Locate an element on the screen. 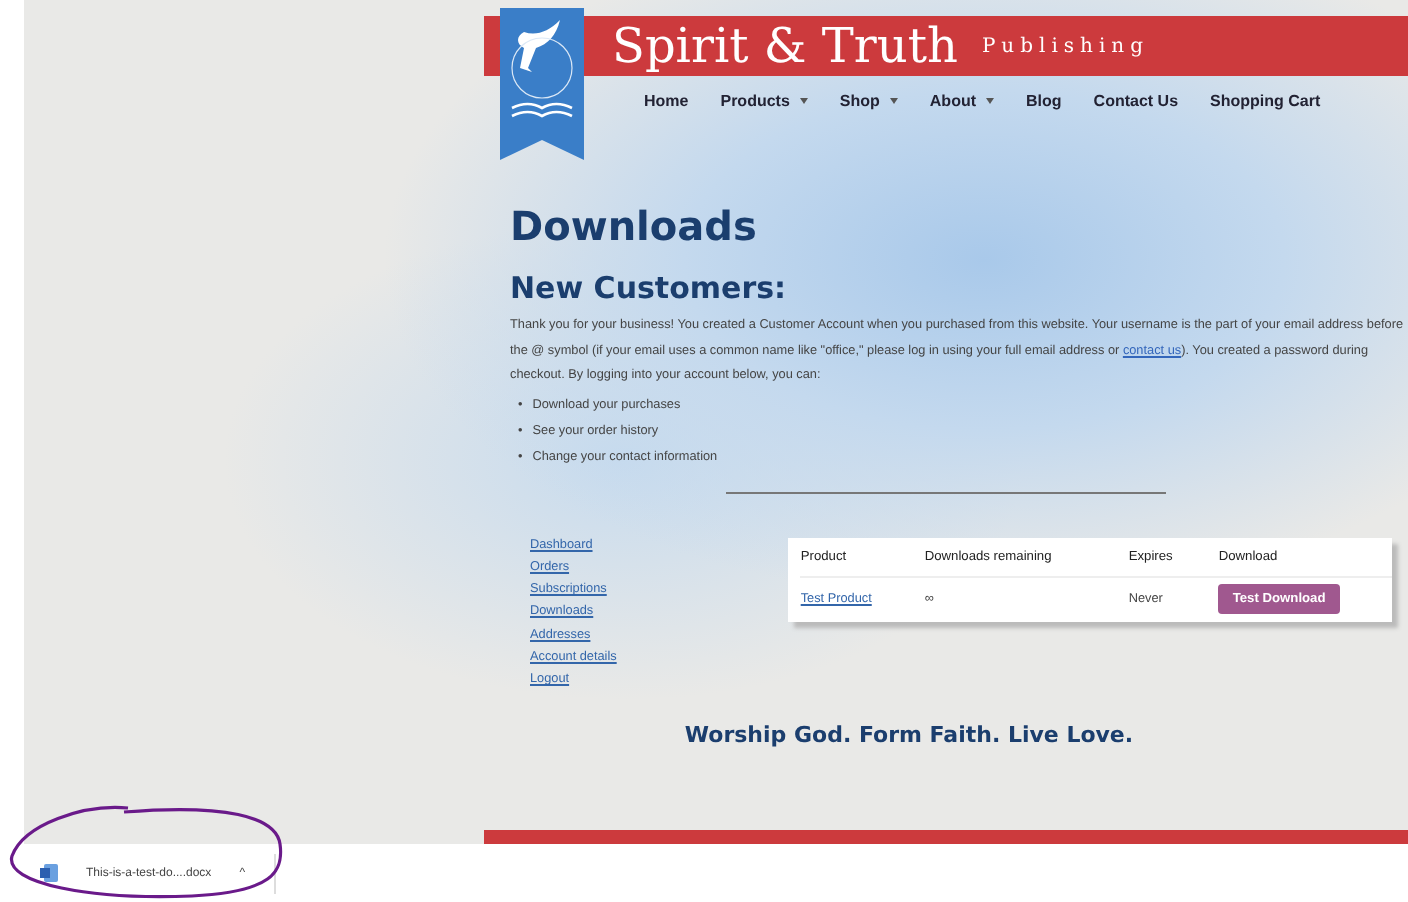 The image size is (1408, 902). nav-link: About is located at coordinates (962, 101).